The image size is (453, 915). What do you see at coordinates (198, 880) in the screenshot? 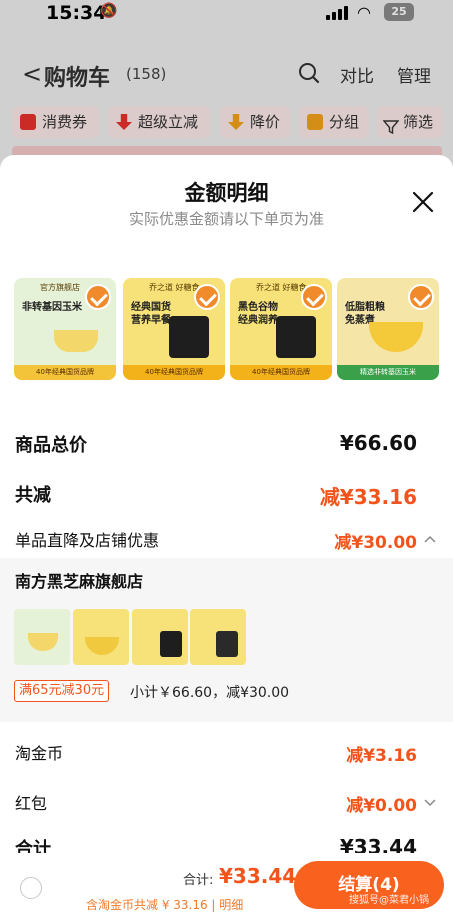
I see `checkout-total-label: 合计:` at bounding box center [198, 880].